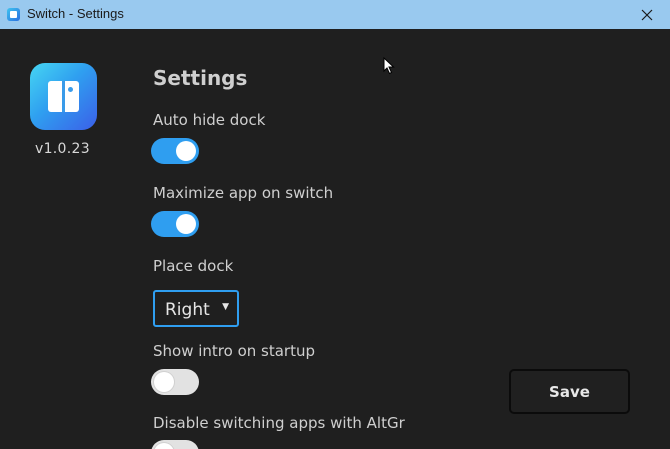  I want to click on app-icon, so click(13, 14).